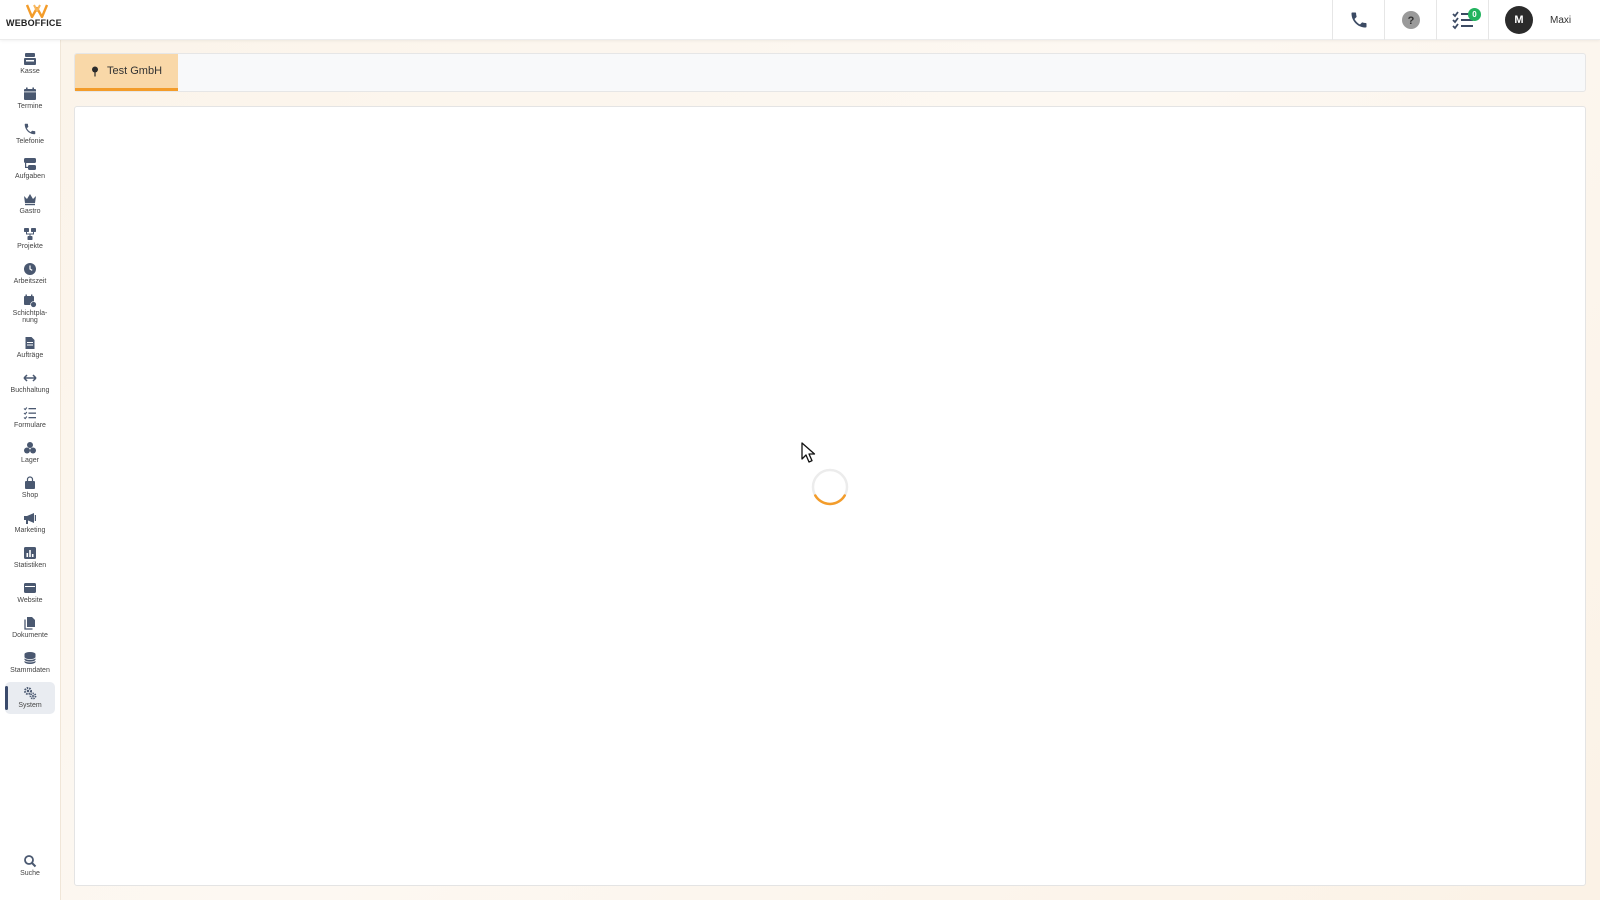 The height and width of the screenshot is (900, 1600). I want to click on clock-icon, so click(30, 269).